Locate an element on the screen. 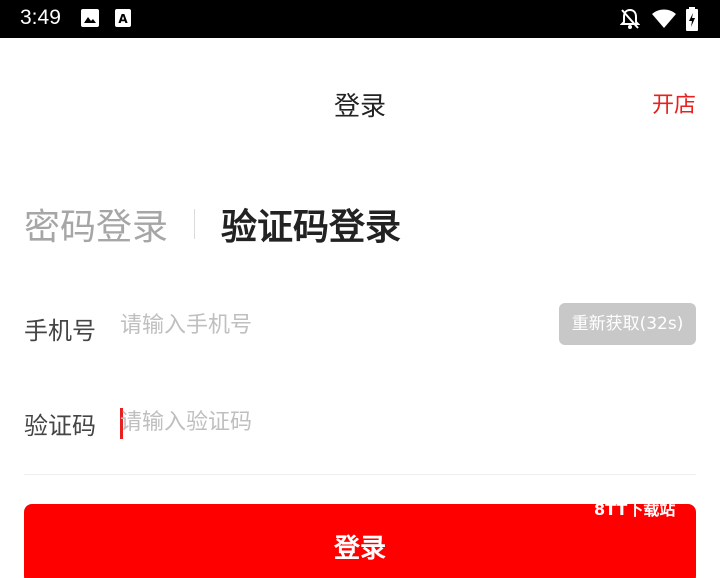 This screenshot has height=578, width=720. resend-code-button: 重新获取(32s) is located at coordinates (627, 324).